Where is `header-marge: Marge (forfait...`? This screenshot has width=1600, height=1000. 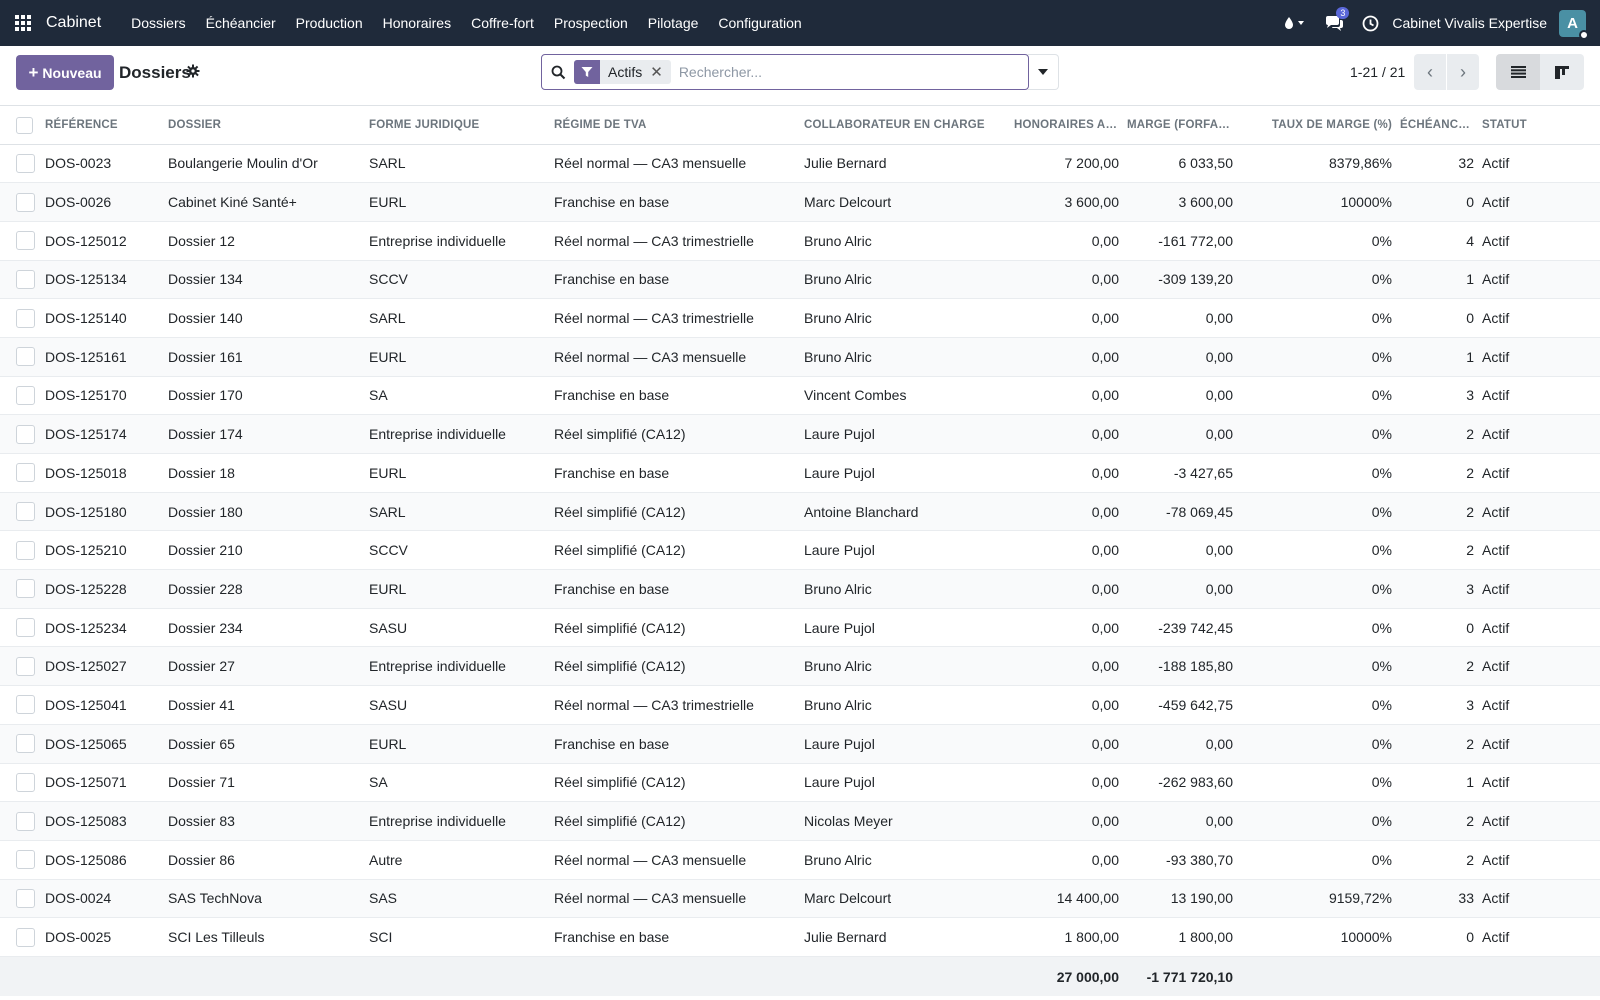
header-marge: Marge (forfait... is located at coordinates (1180, 126).